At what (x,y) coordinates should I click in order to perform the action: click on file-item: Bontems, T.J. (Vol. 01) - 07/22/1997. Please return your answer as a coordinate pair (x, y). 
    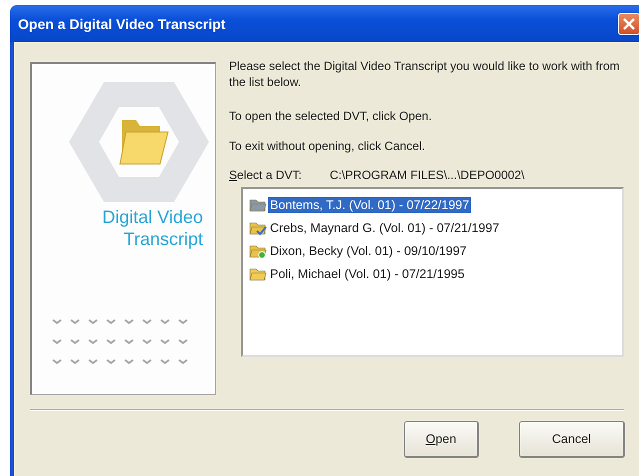
    Looking at the image, I should click on (370, 204).